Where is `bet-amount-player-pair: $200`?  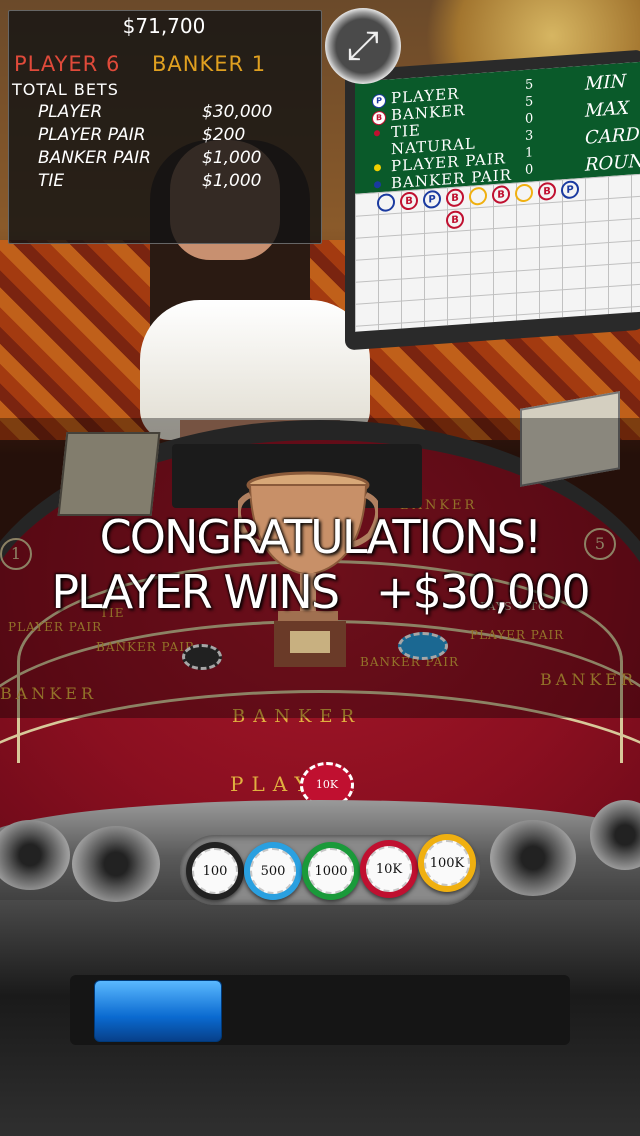 bet-amount-player-pair: $200 is located at coordinates (224, 135).